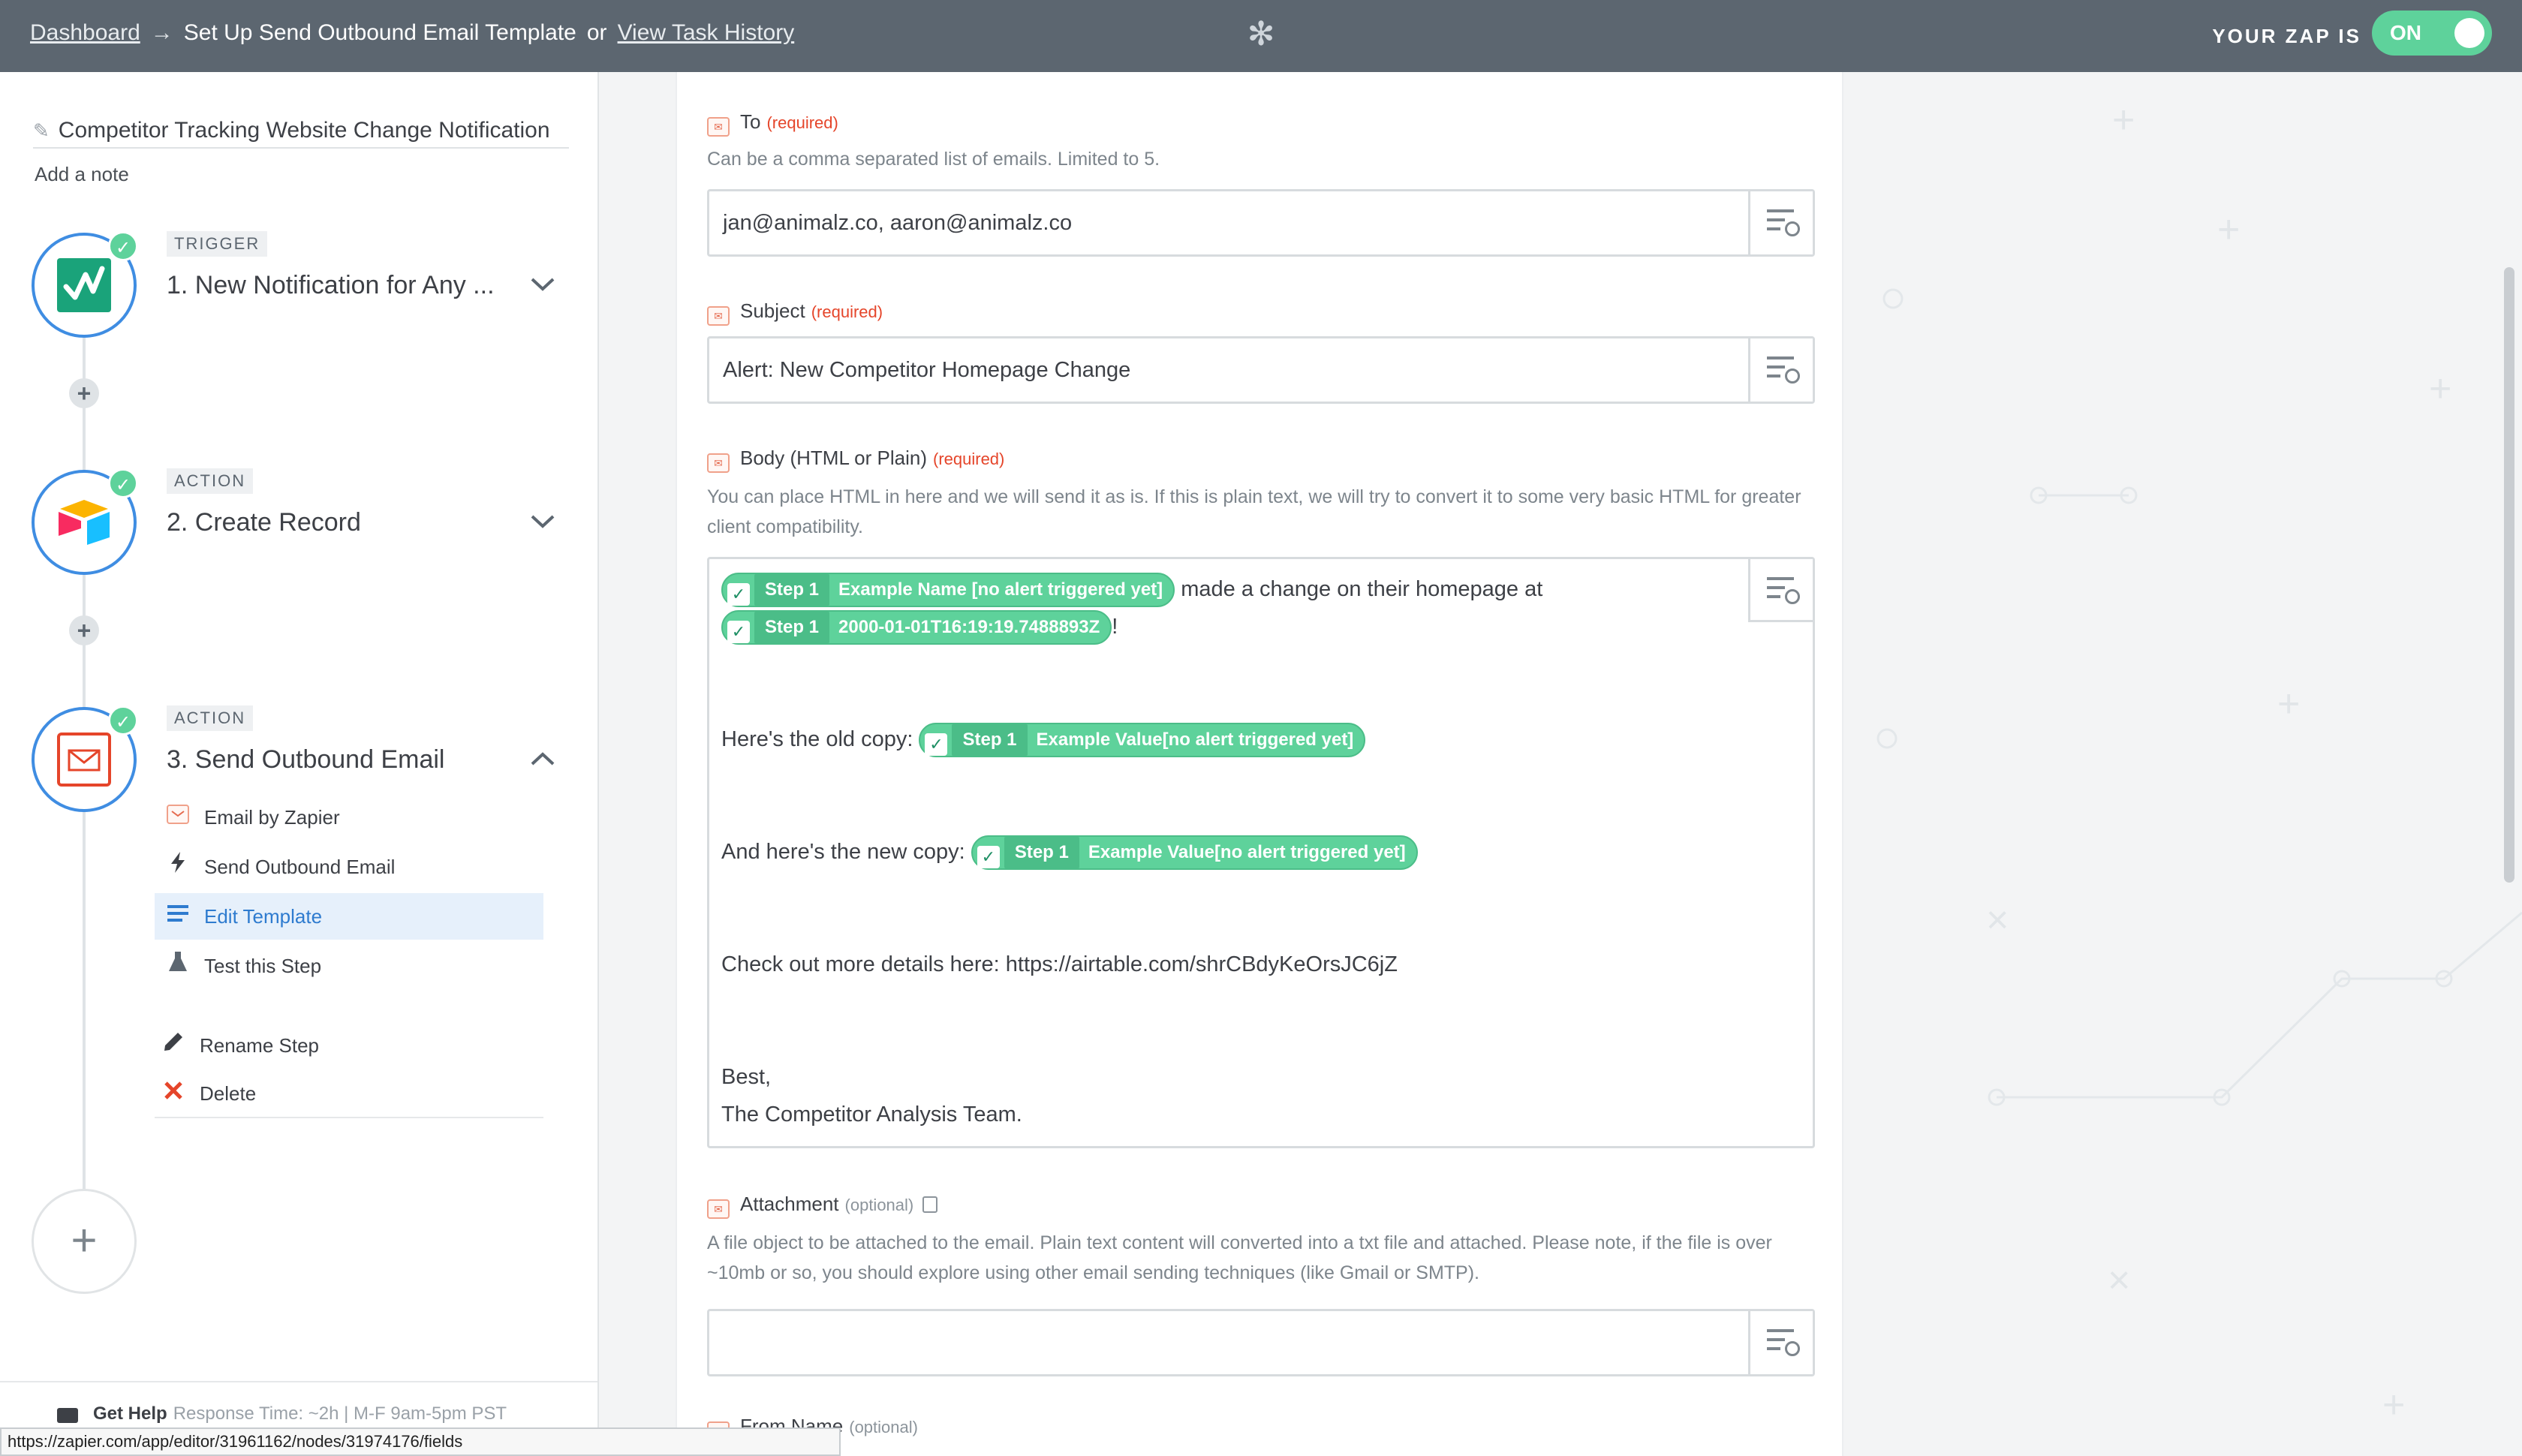 This screenshot has width=2522, height=1456. Describe the element at coordinates (84, 760) in the screenshot. I see `email-icon` at that location.